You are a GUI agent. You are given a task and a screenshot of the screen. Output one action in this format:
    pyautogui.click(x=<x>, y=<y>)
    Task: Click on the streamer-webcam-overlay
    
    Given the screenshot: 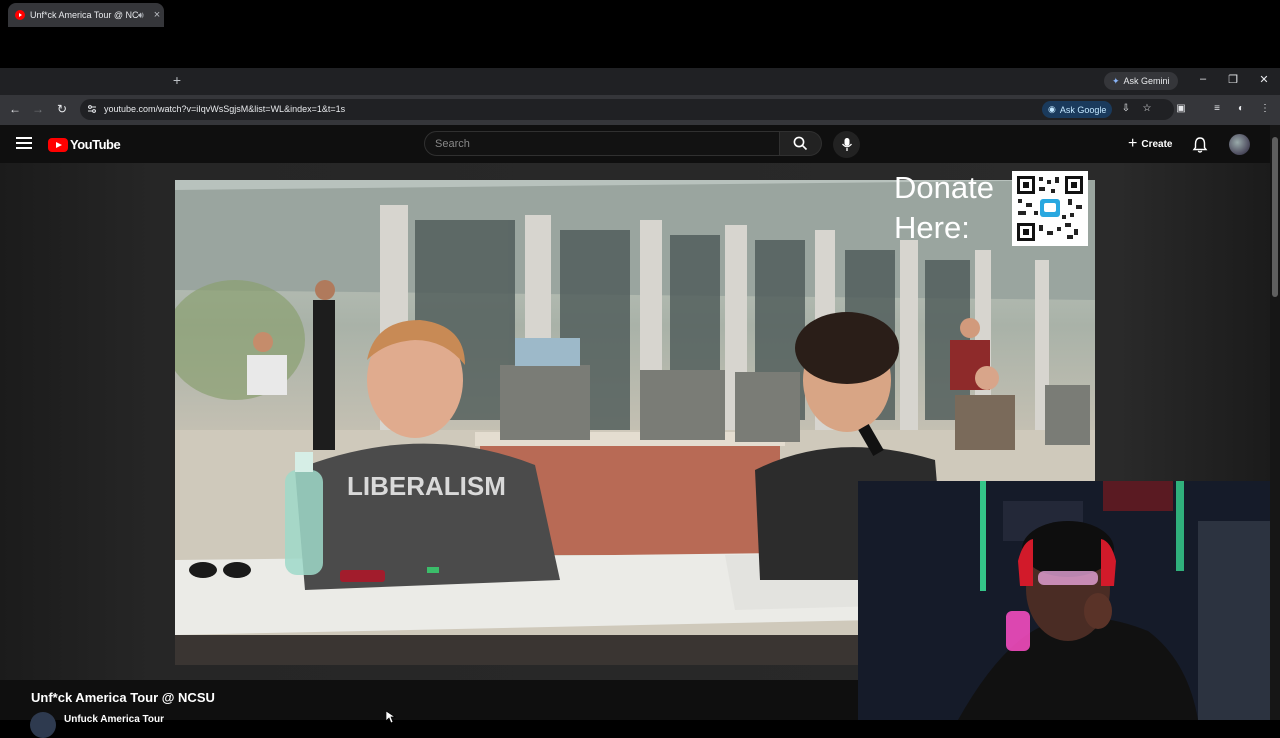 What is the action you would take?
    pyautogui.click(x=1064, y=600)
    